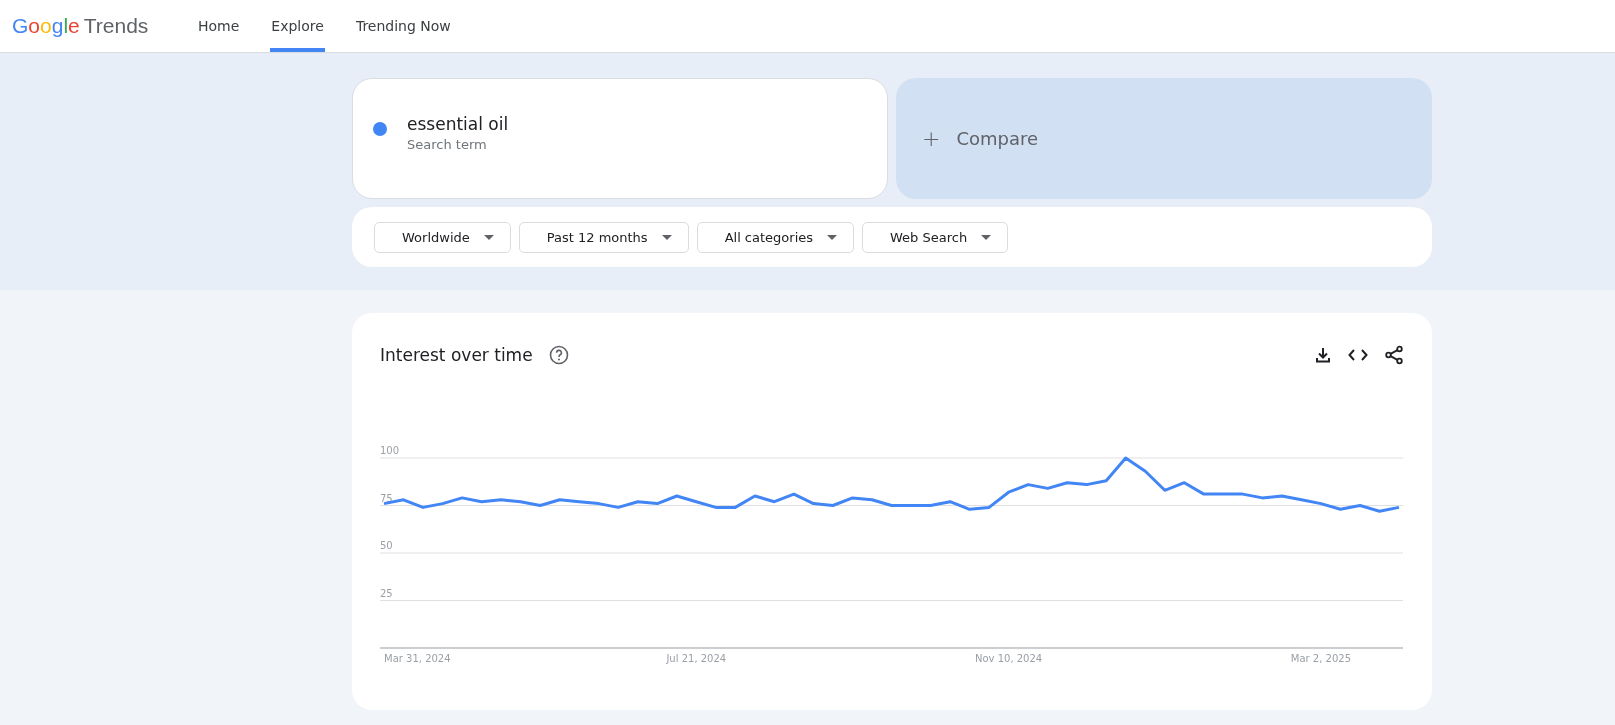  Describe the element at coordinates (386, 545) in the screenshot. I see `y-axis-label: 50` at that location.